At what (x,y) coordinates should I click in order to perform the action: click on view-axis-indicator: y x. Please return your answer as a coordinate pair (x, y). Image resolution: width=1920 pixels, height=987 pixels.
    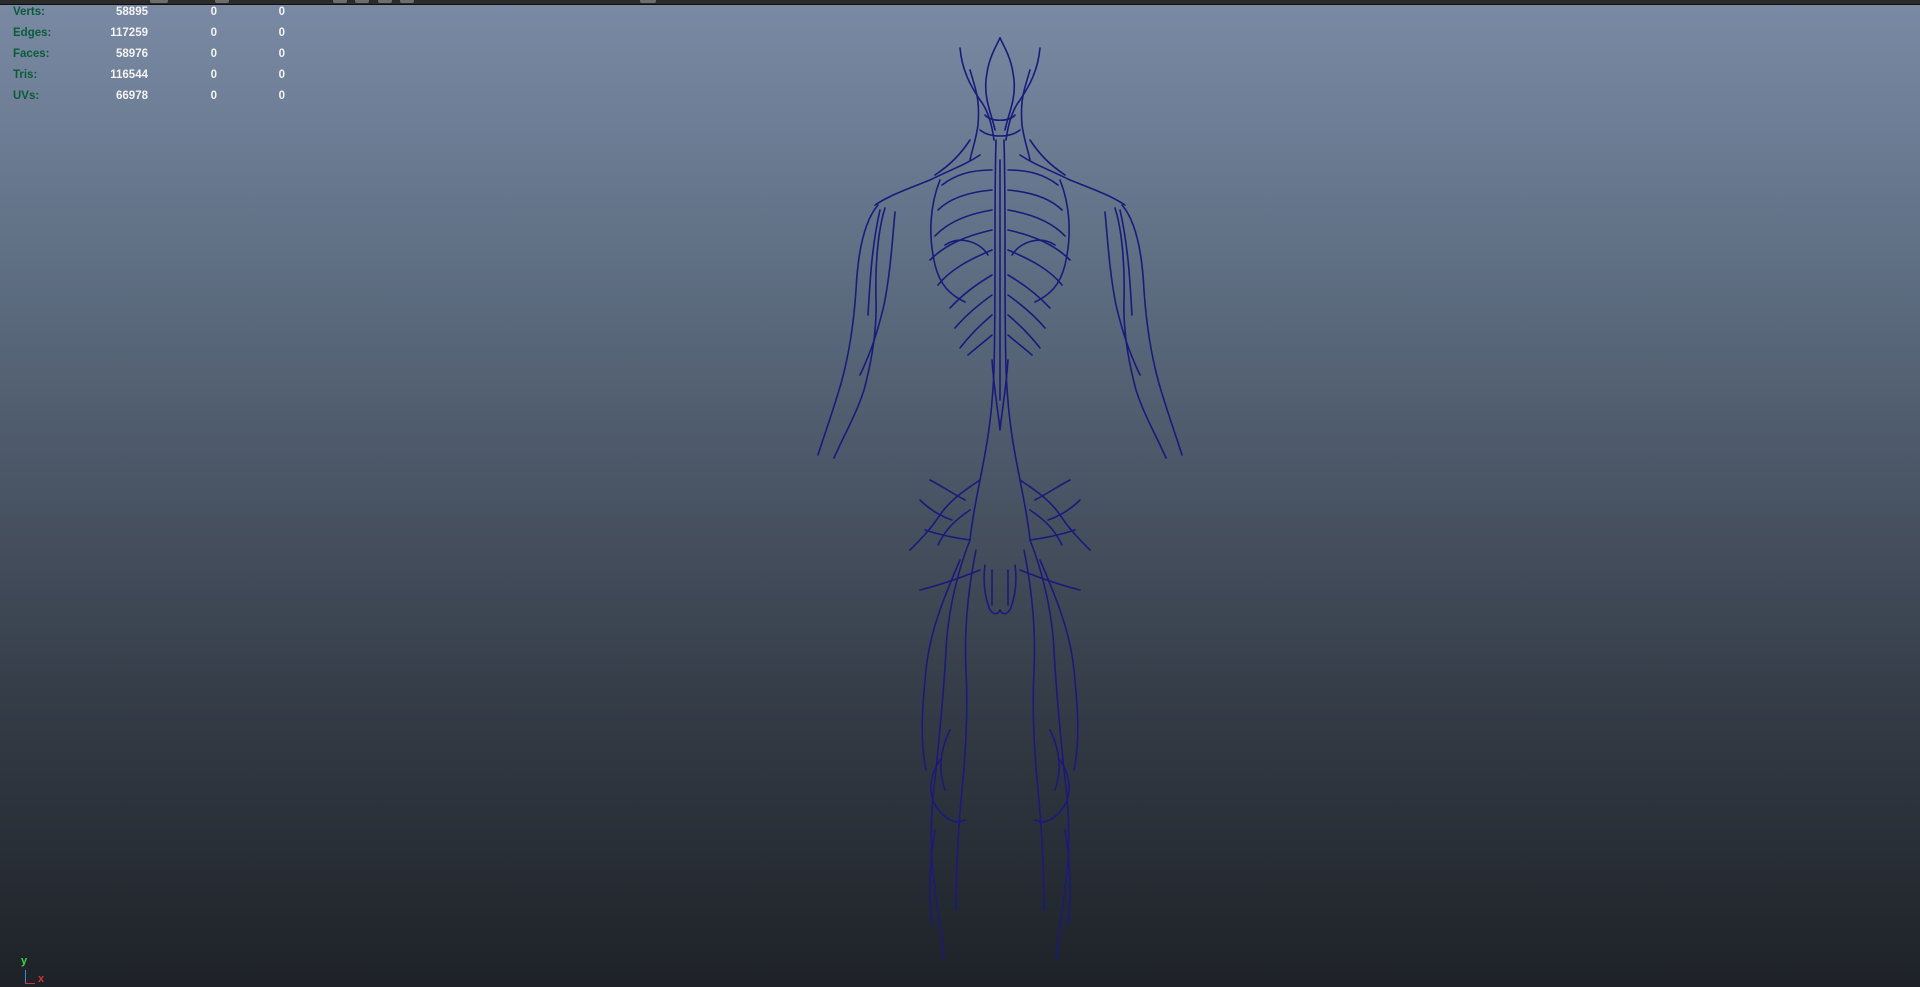
    Looking at the image, I should click on (34, 970).